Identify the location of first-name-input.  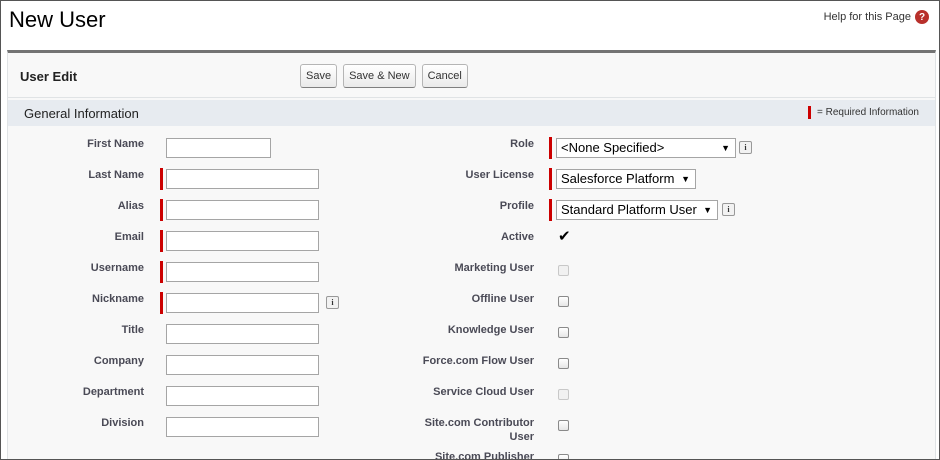
(218, 148).